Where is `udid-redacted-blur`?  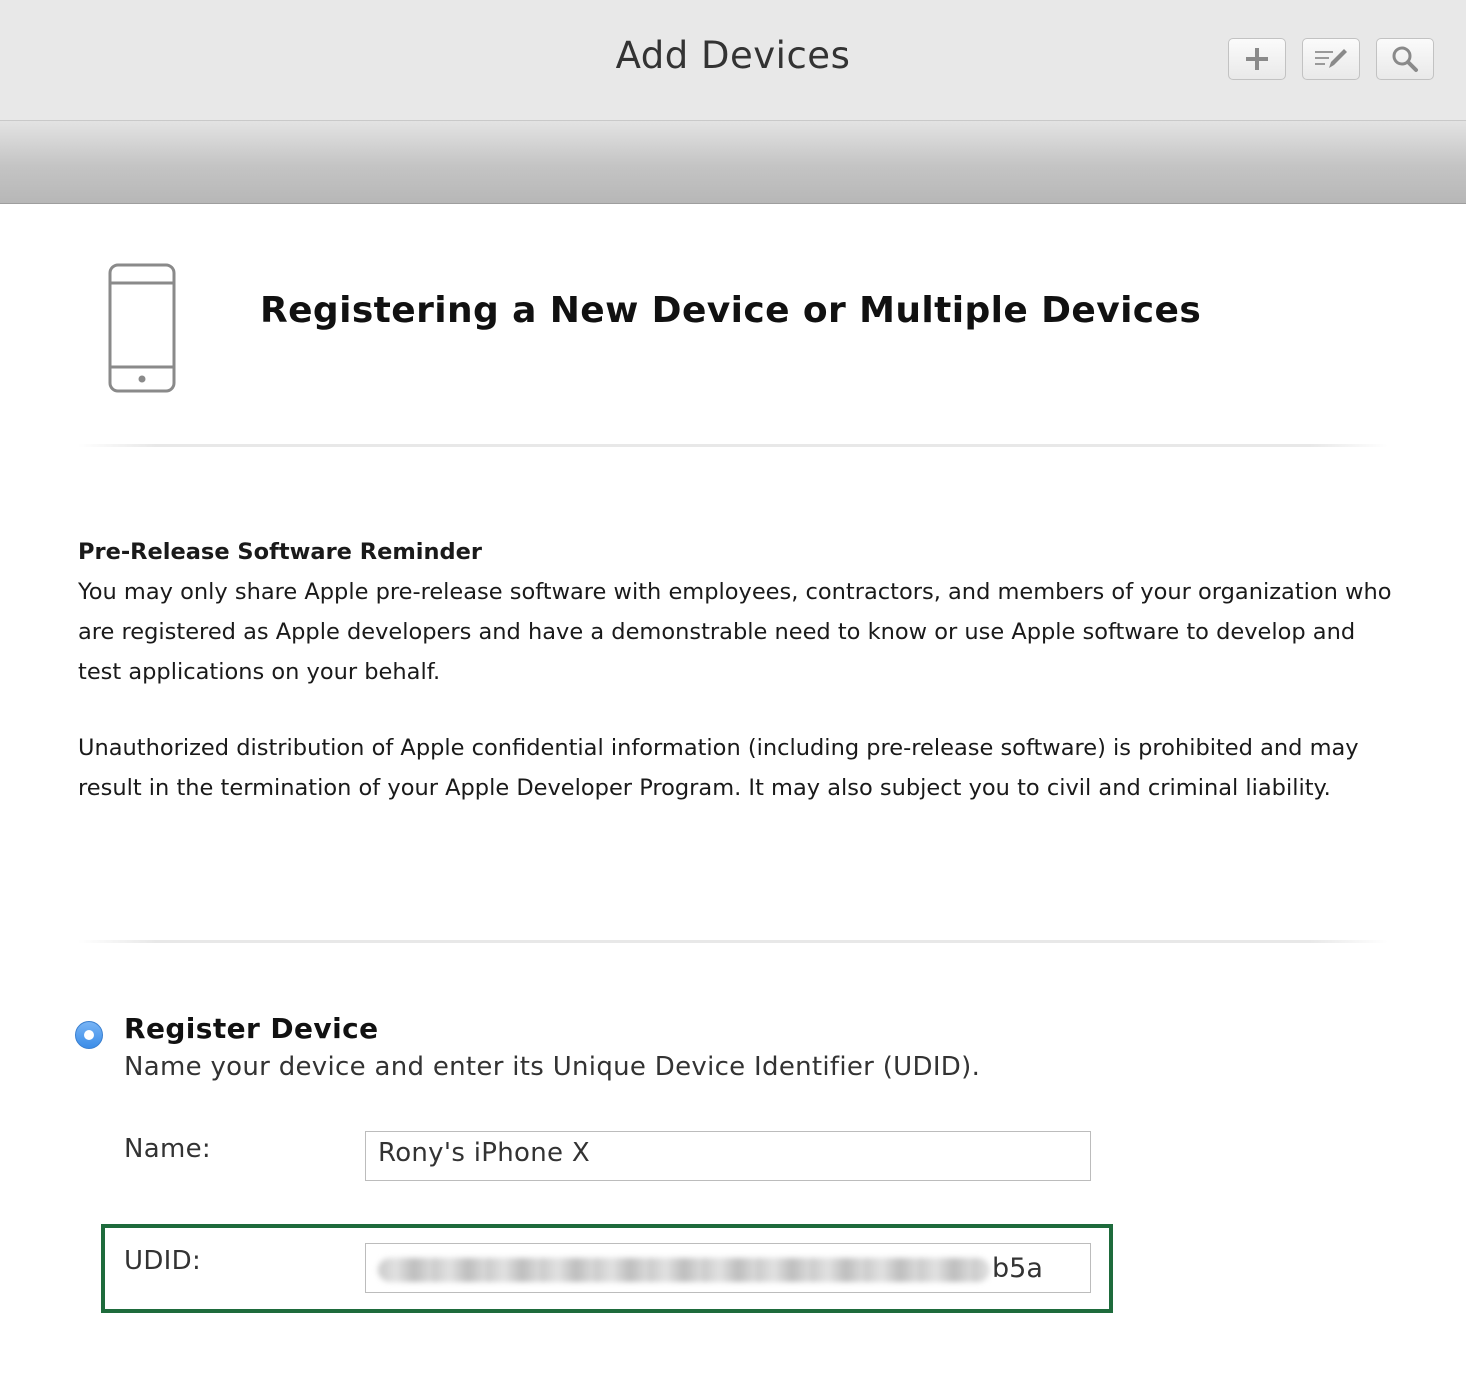
udid-redacted-blur is located at coordinates (684, 1270).